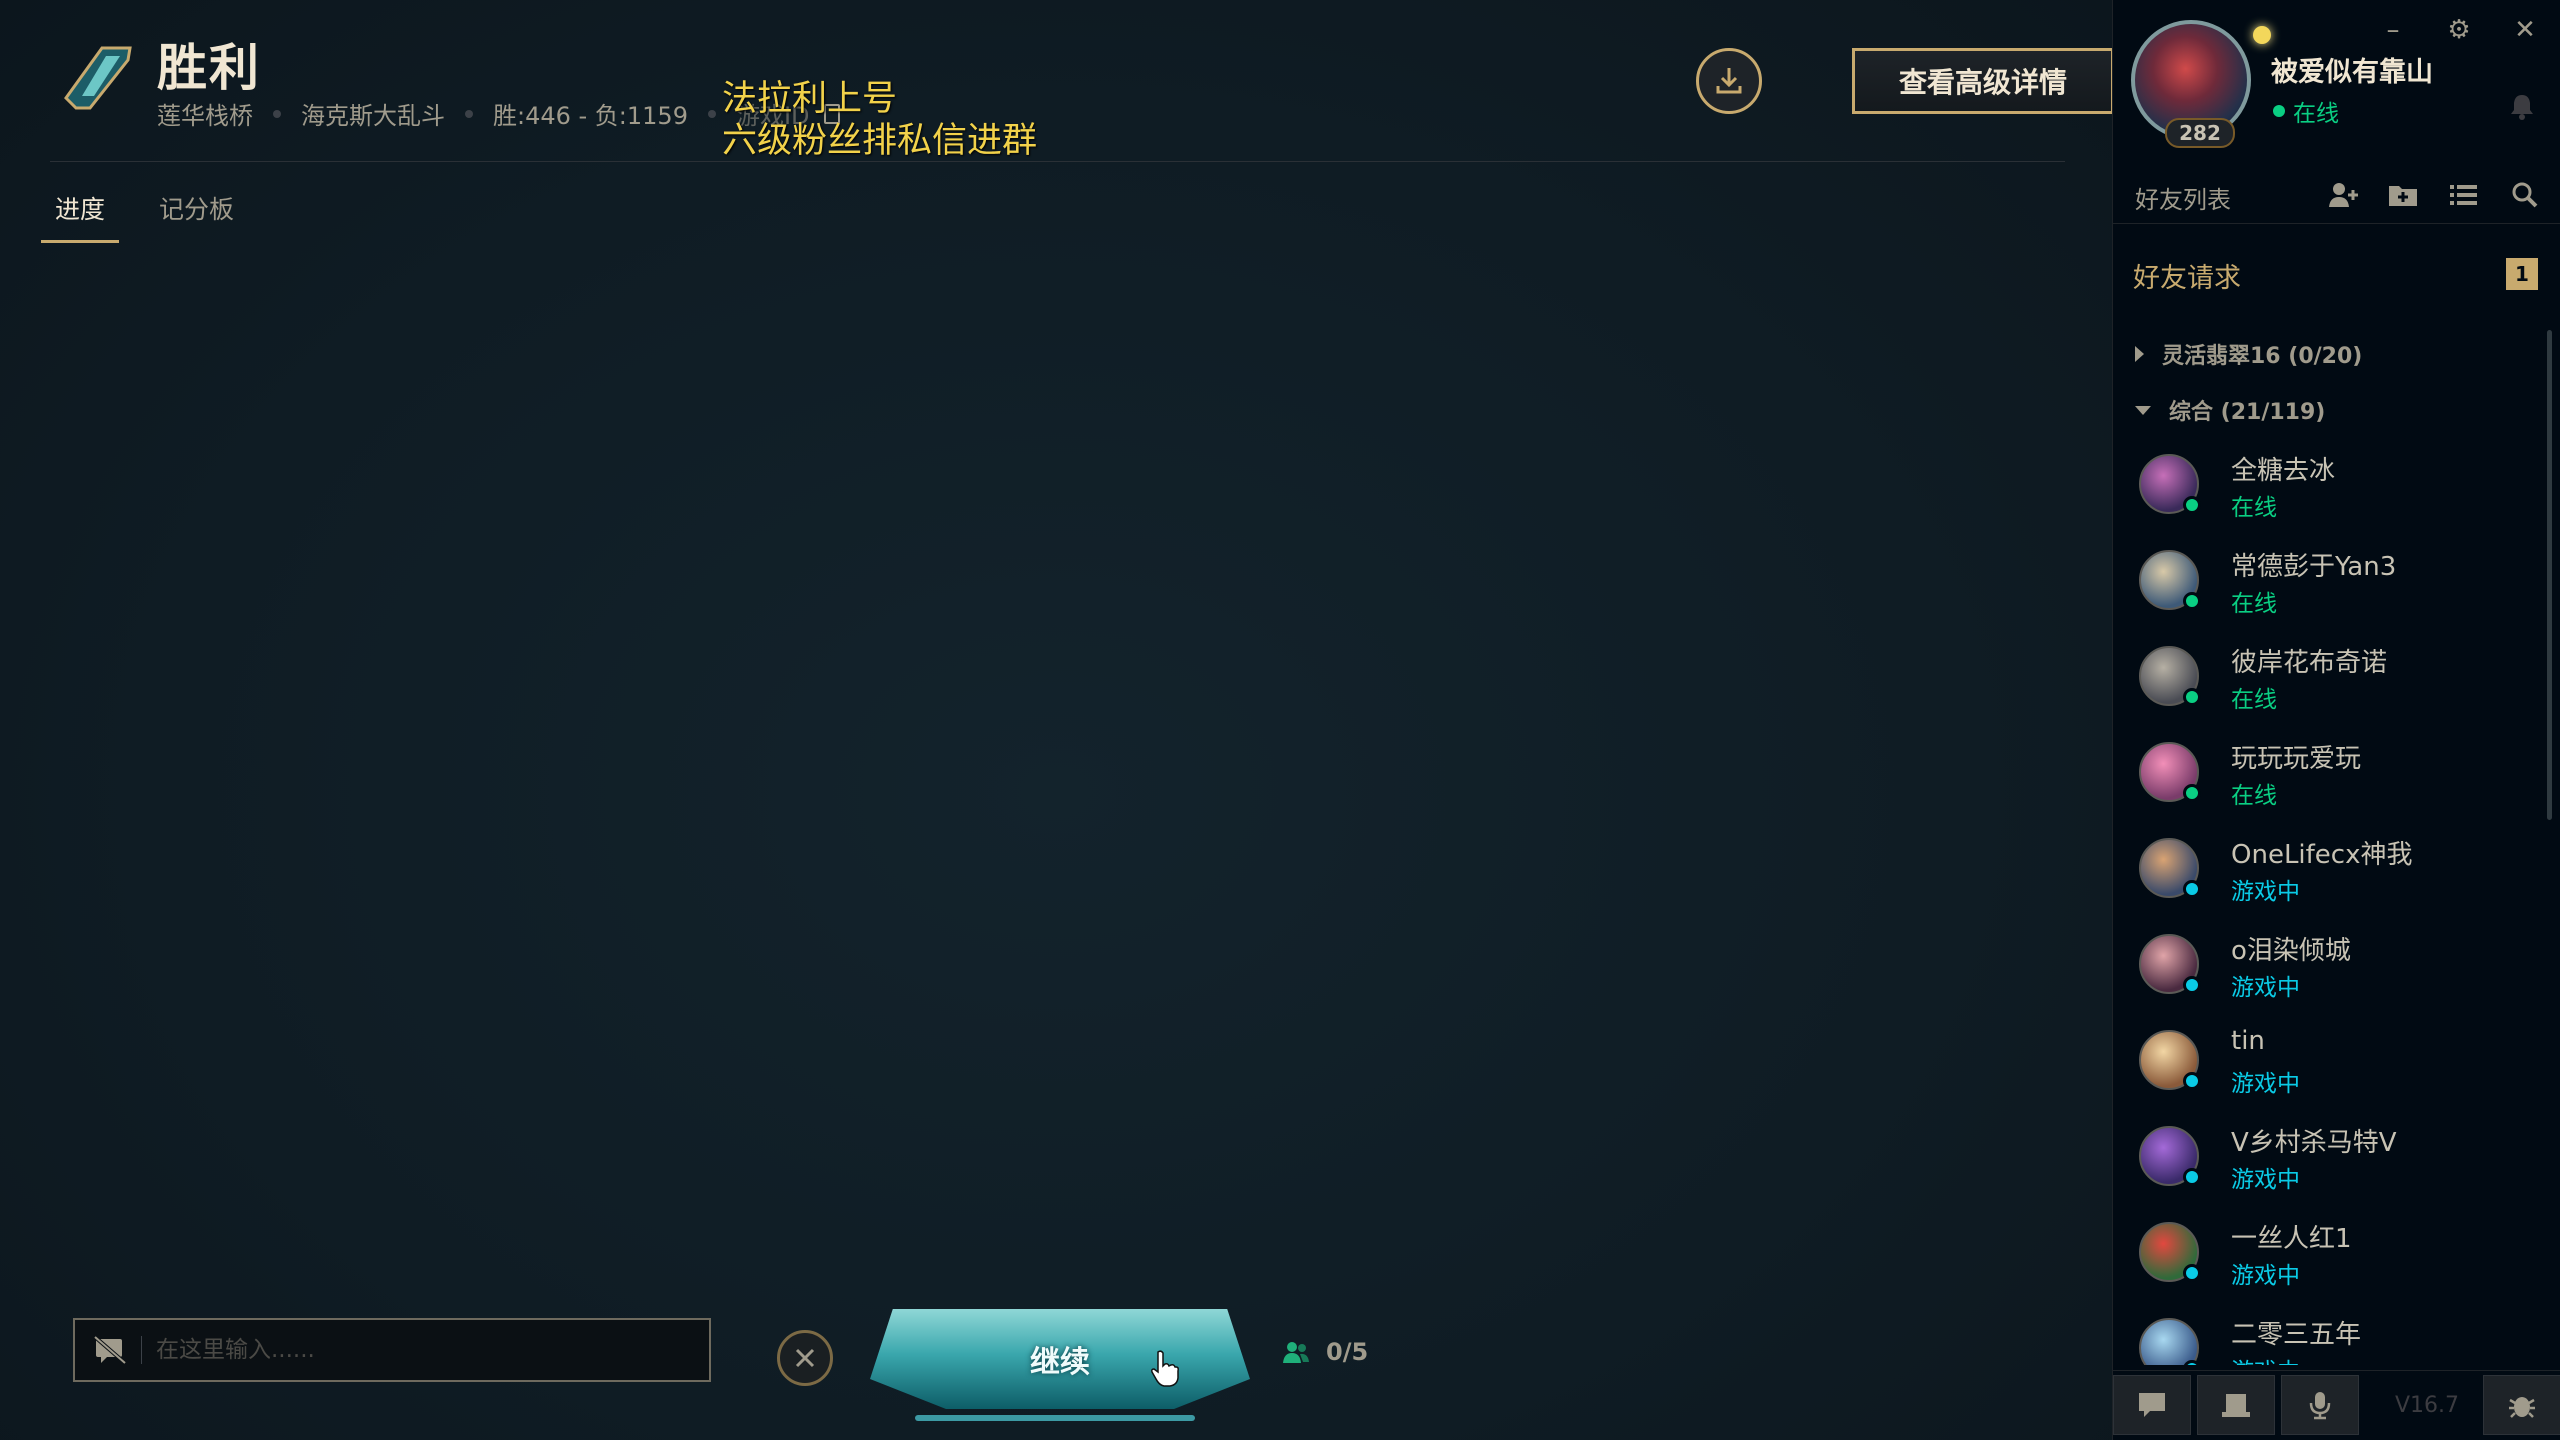 This screenshot has width=2560, height=1440. I want to click on tab-scoreboard: 记分板, so click(196, 216).